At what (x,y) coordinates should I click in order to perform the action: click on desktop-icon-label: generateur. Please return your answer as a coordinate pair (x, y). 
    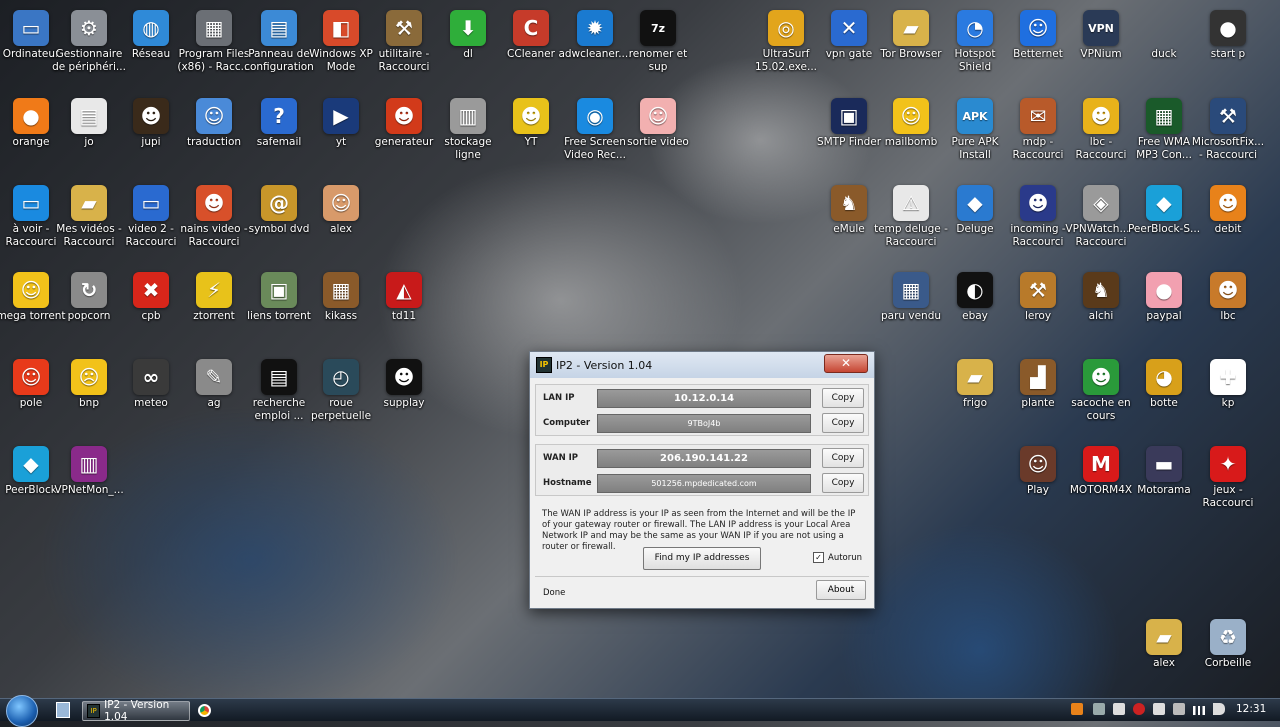
    Looking at the image, I should click on (404, 142).